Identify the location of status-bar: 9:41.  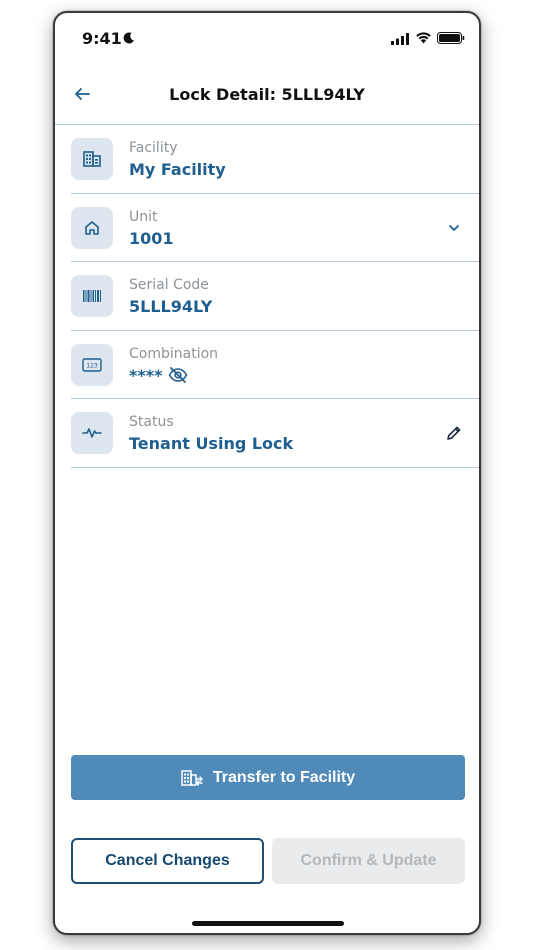
(267, 38).